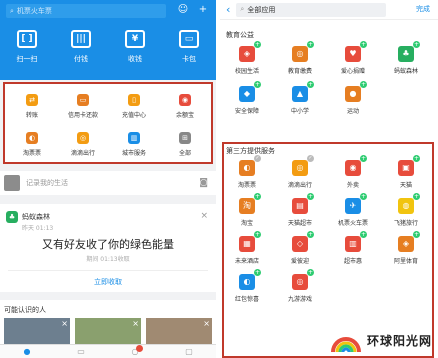 The image size is (438, 358). I want to click on card-subtitle: 昨天 01:13, so click(38, 228).